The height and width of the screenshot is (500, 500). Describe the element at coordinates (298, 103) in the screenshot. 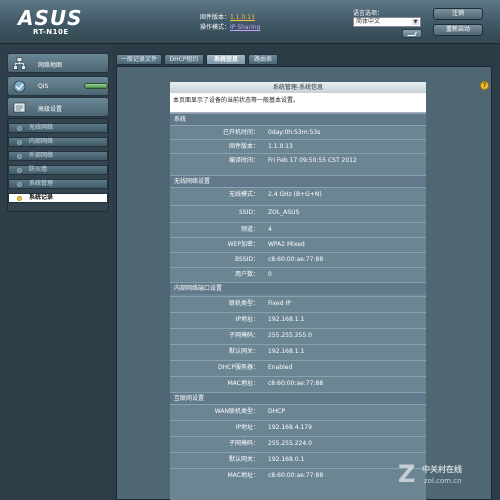

I see `panel-description: 本页面显示了设备的当前状态等一般基本设置。` at that location.